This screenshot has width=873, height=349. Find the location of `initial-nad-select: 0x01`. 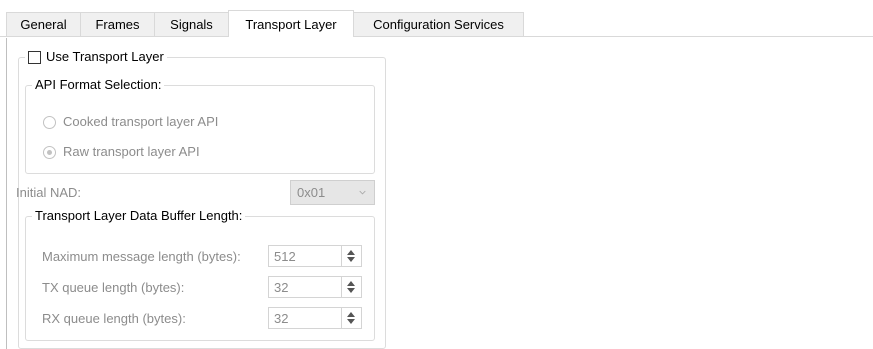

initial-nad-select: 0x01 is located at coordinates (332, 192).